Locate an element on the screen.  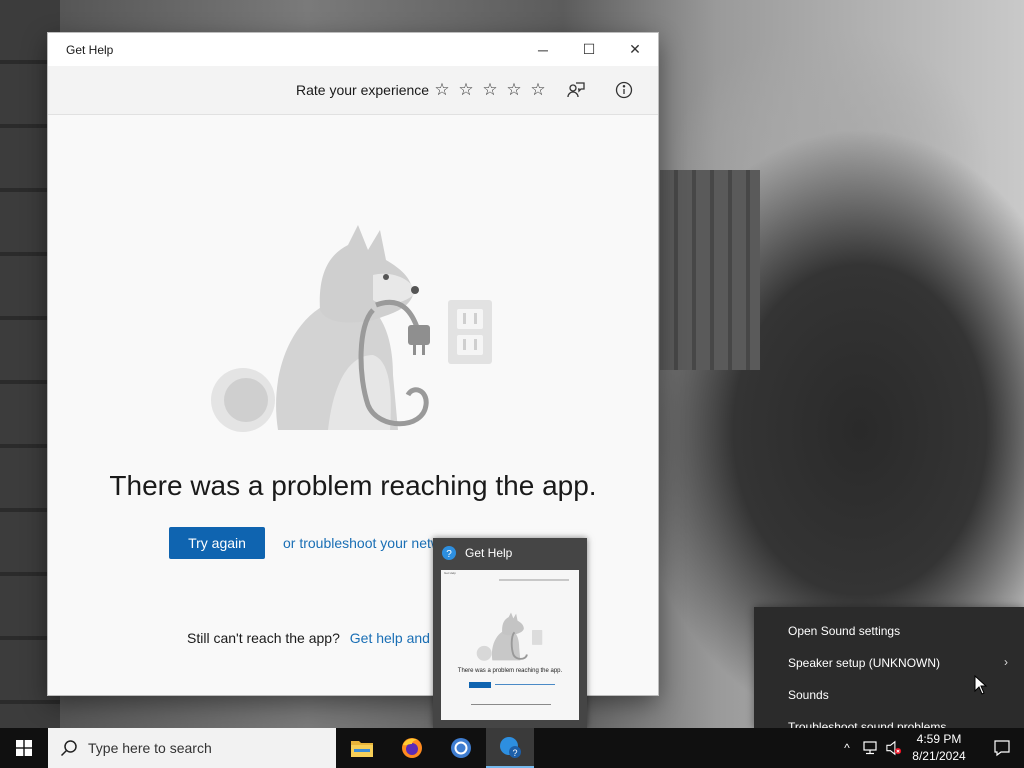
thumbnail-header: ? Get Help is located at coordinates (476, 553).